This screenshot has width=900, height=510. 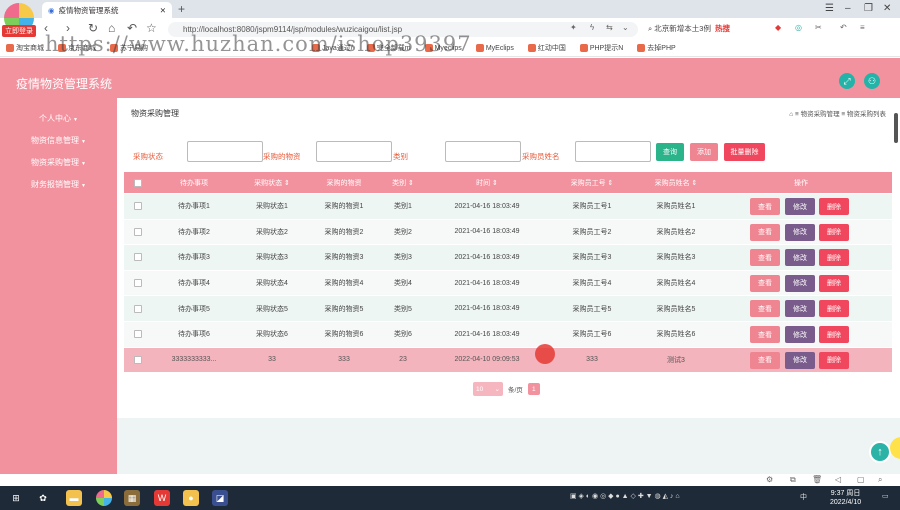 I want to click on app-icon: ◪, so click(x=220, y=498).